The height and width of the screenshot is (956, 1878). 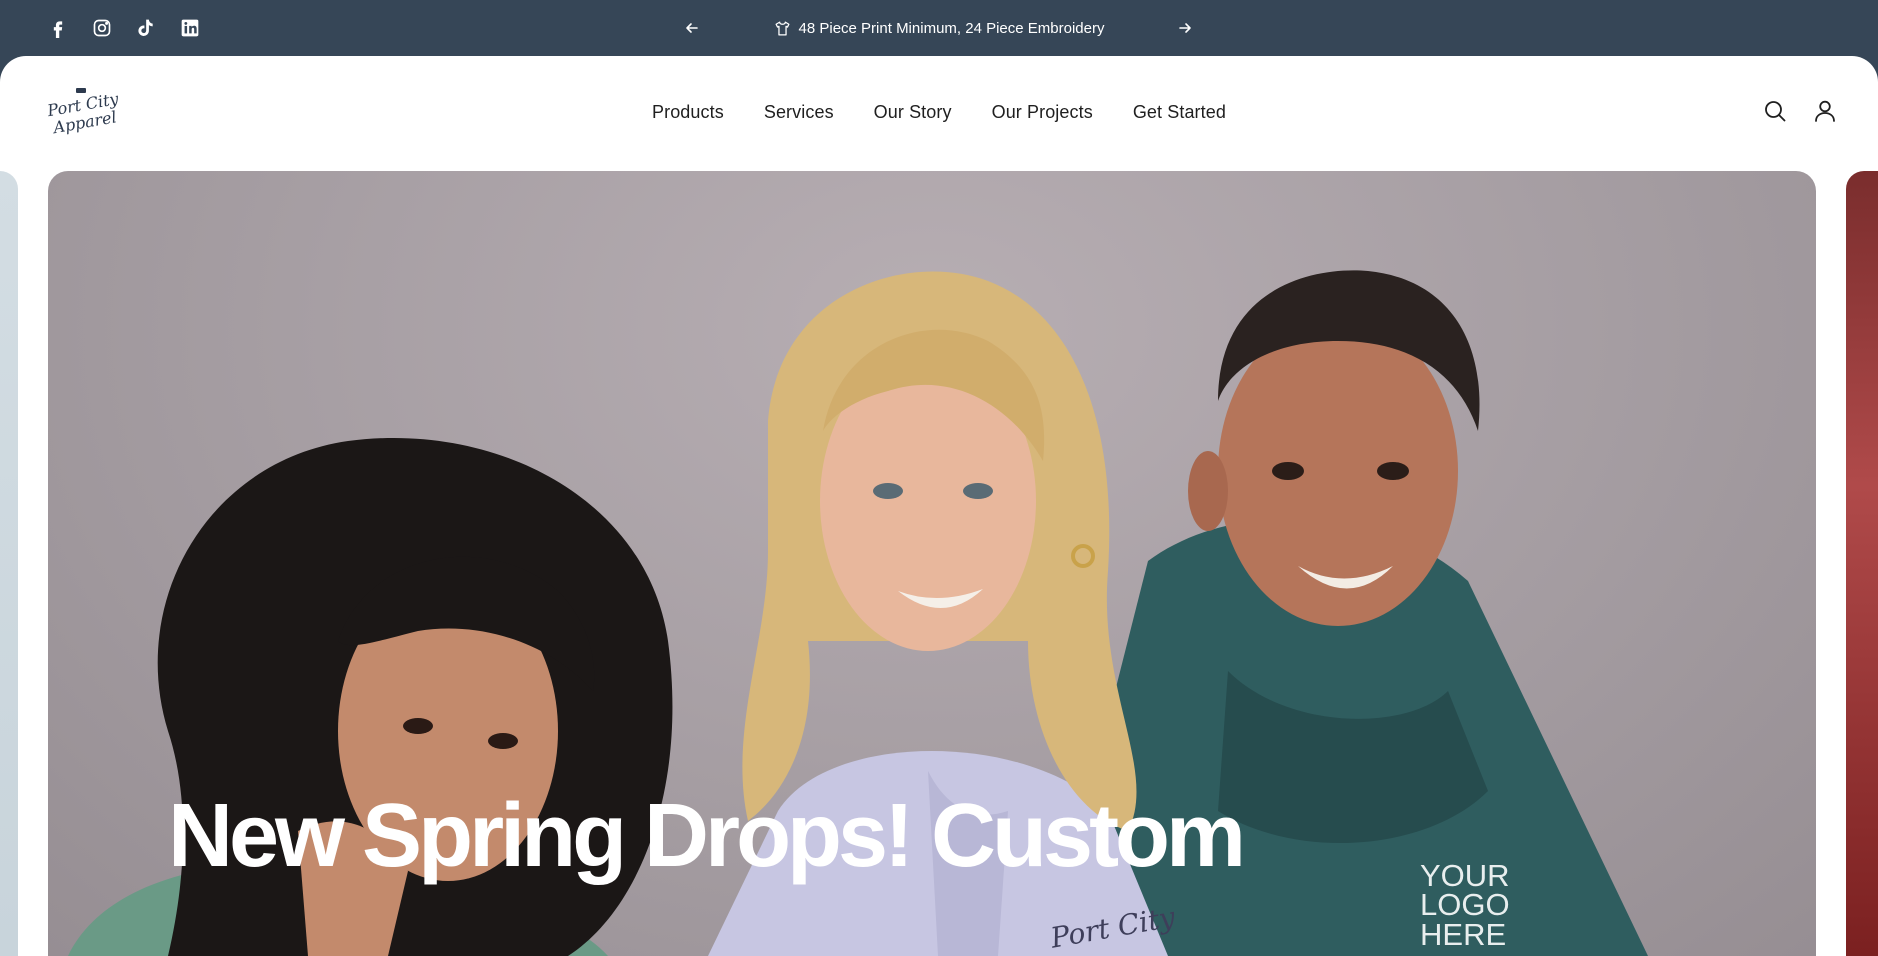 What do you see at coordinates (799, 112) in the screenshot?
I see `nav-item-services: Services` at bounding box center [799, 112].